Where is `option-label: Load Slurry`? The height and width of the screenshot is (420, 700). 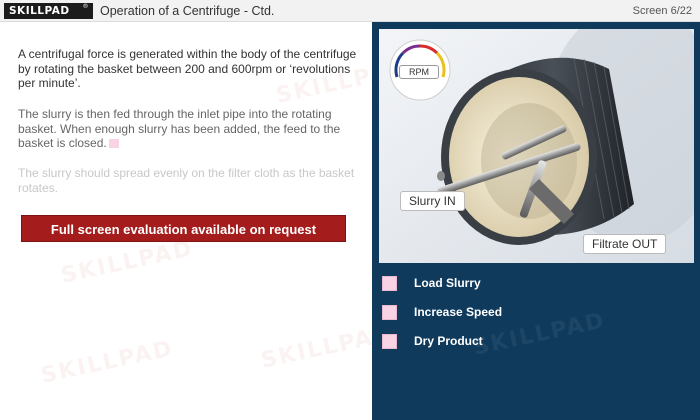 option-label: Load Slurry is located at coordinates (447, 283).